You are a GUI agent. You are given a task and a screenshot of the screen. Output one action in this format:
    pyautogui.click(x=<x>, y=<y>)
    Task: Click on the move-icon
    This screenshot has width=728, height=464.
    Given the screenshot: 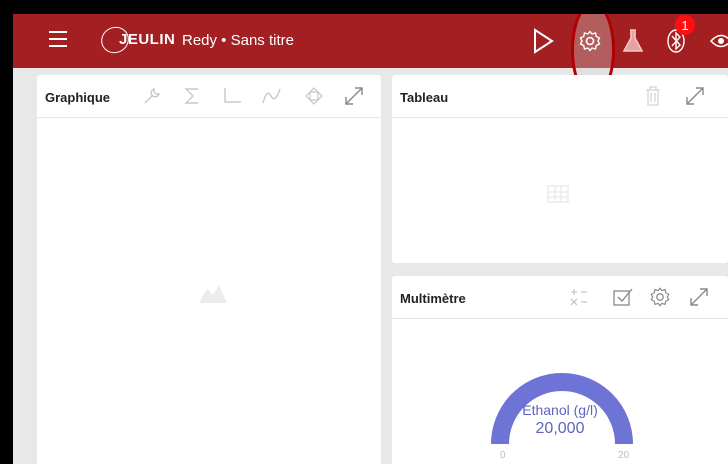 What is the action you would take?
    pyautogui.click(x=314, y=96)
    